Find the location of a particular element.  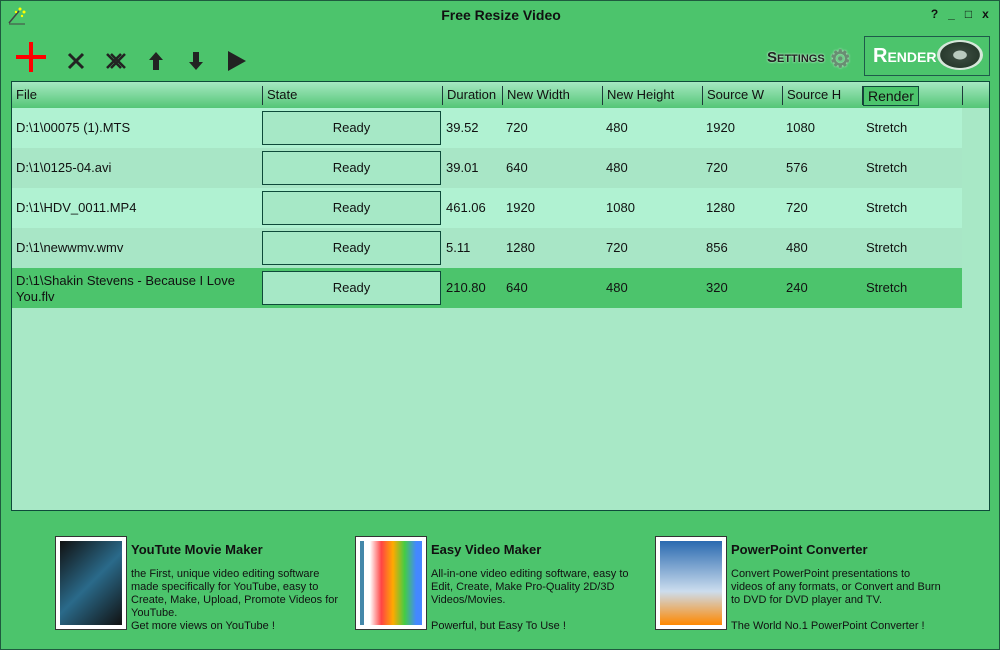

cell-source-h: 1080 is located at coordinates (800, 127).